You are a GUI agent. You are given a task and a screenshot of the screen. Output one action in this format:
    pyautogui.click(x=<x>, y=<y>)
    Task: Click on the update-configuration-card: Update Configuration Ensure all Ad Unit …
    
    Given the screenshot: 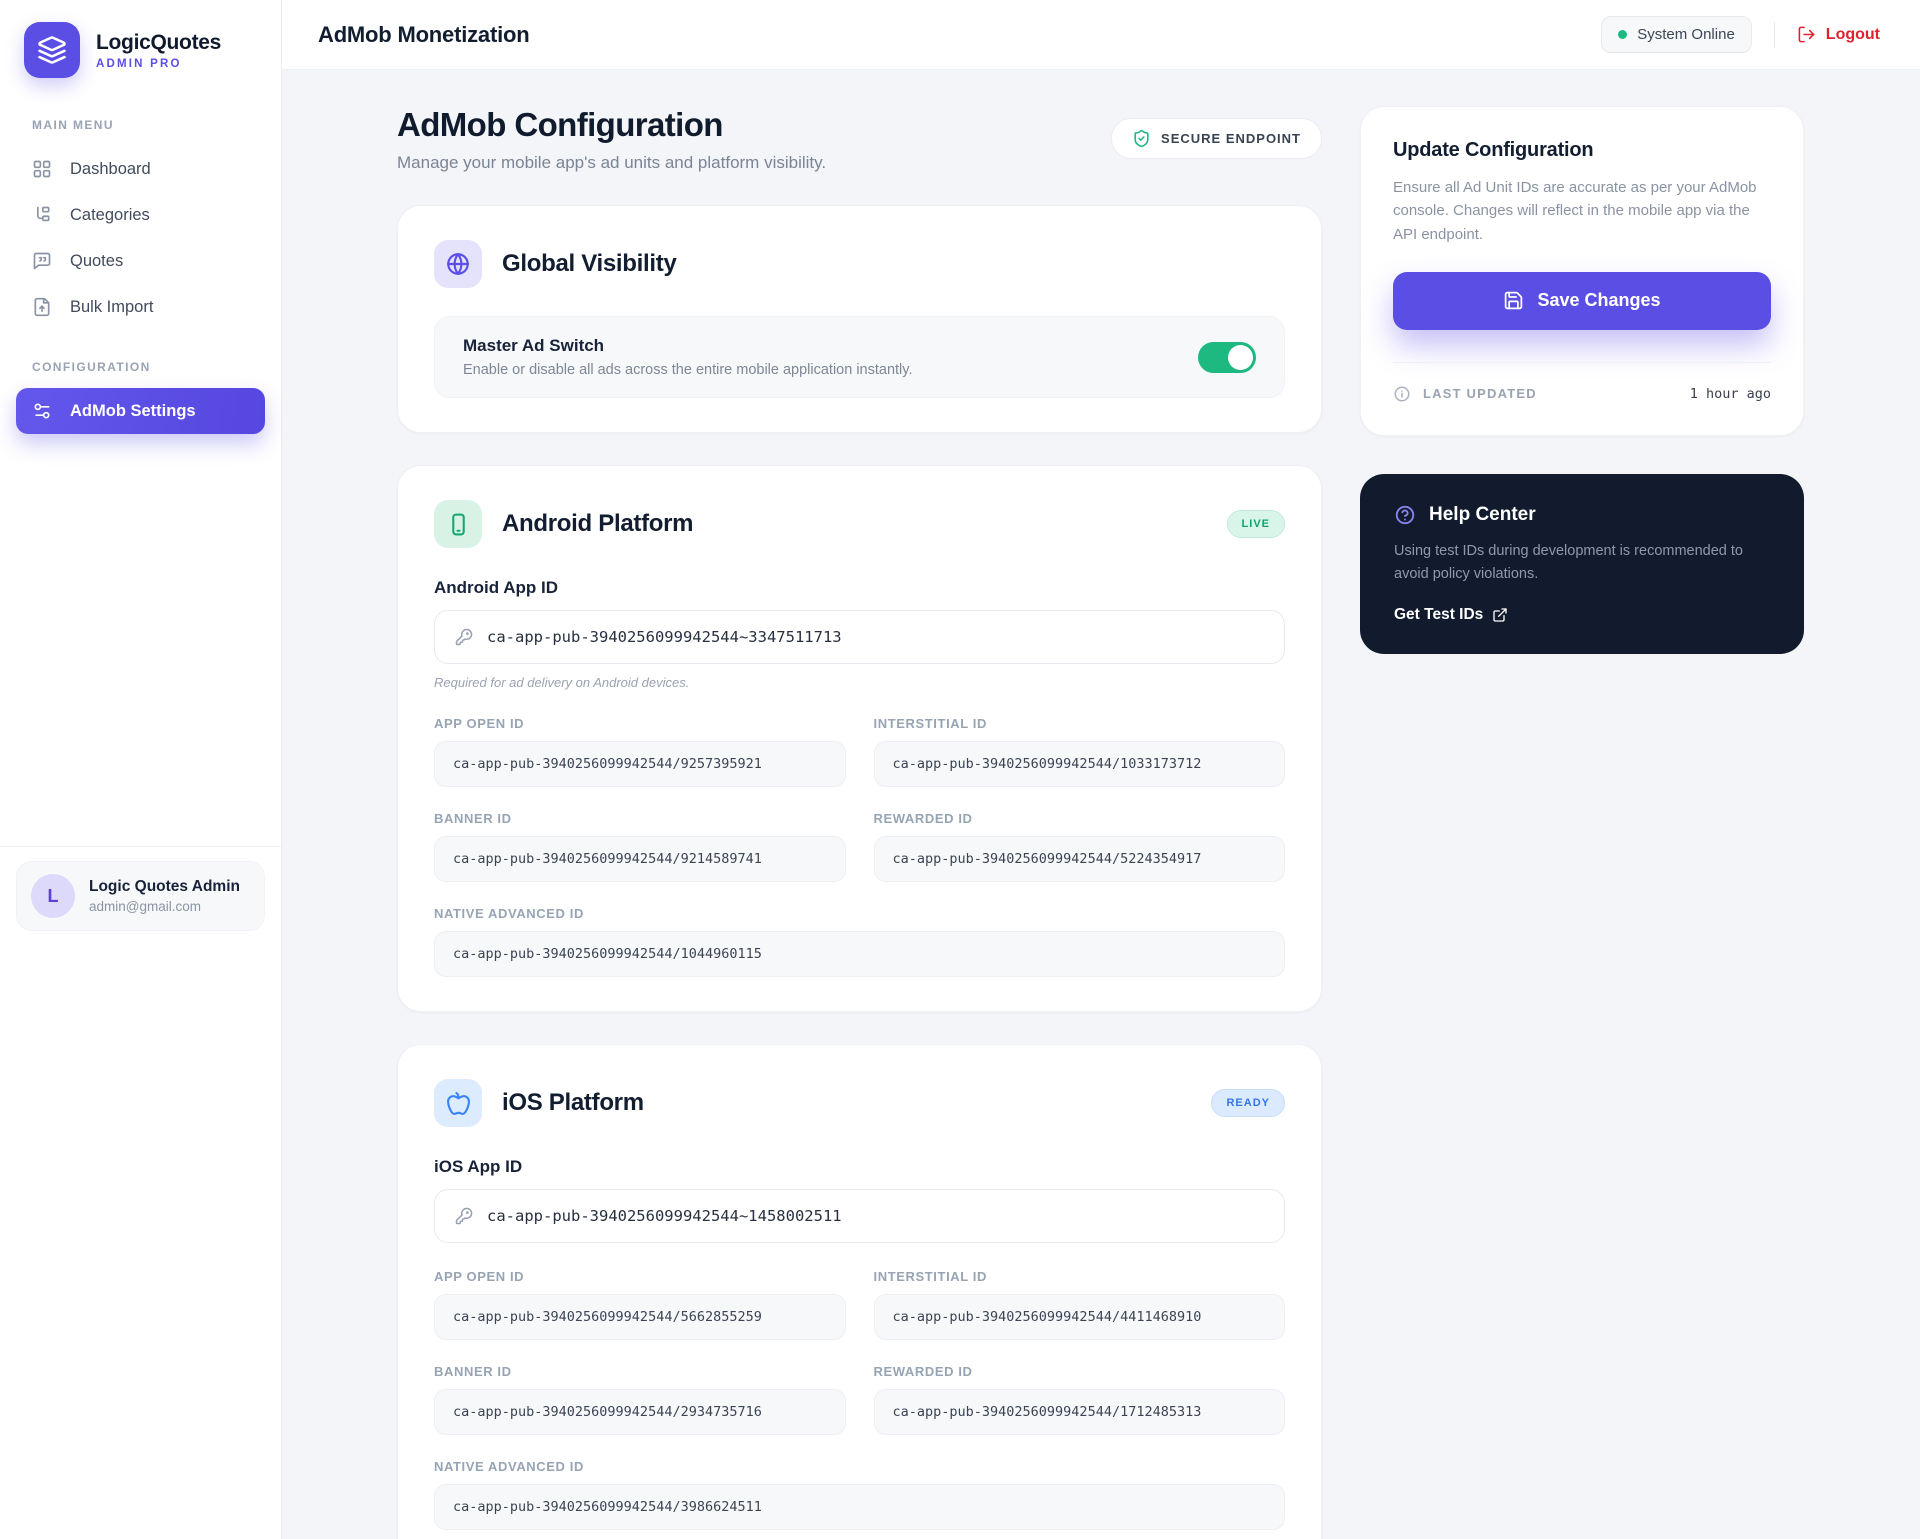 What is the action you would take?
    pyautogui.click(x=1582, y=271)
    